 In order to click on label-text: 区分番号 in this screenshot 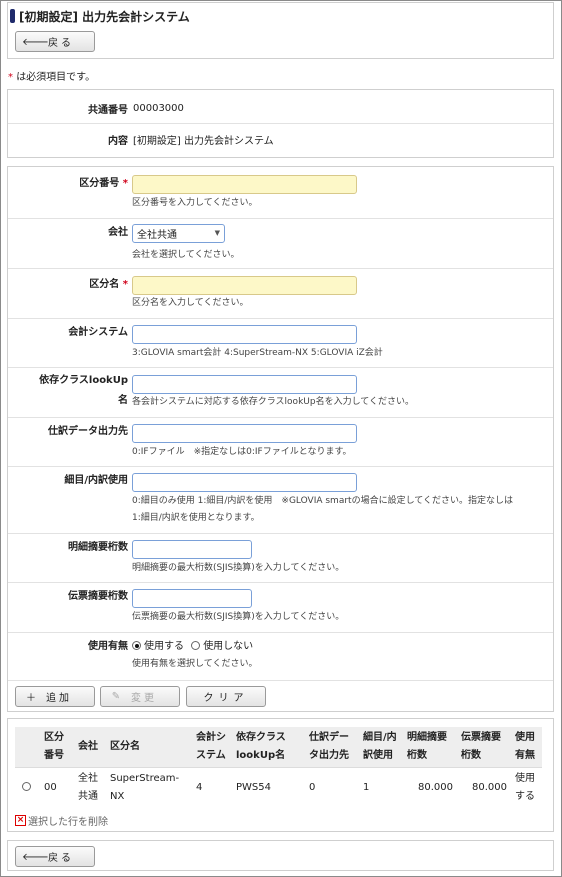, I will do `click(99, 183)`.